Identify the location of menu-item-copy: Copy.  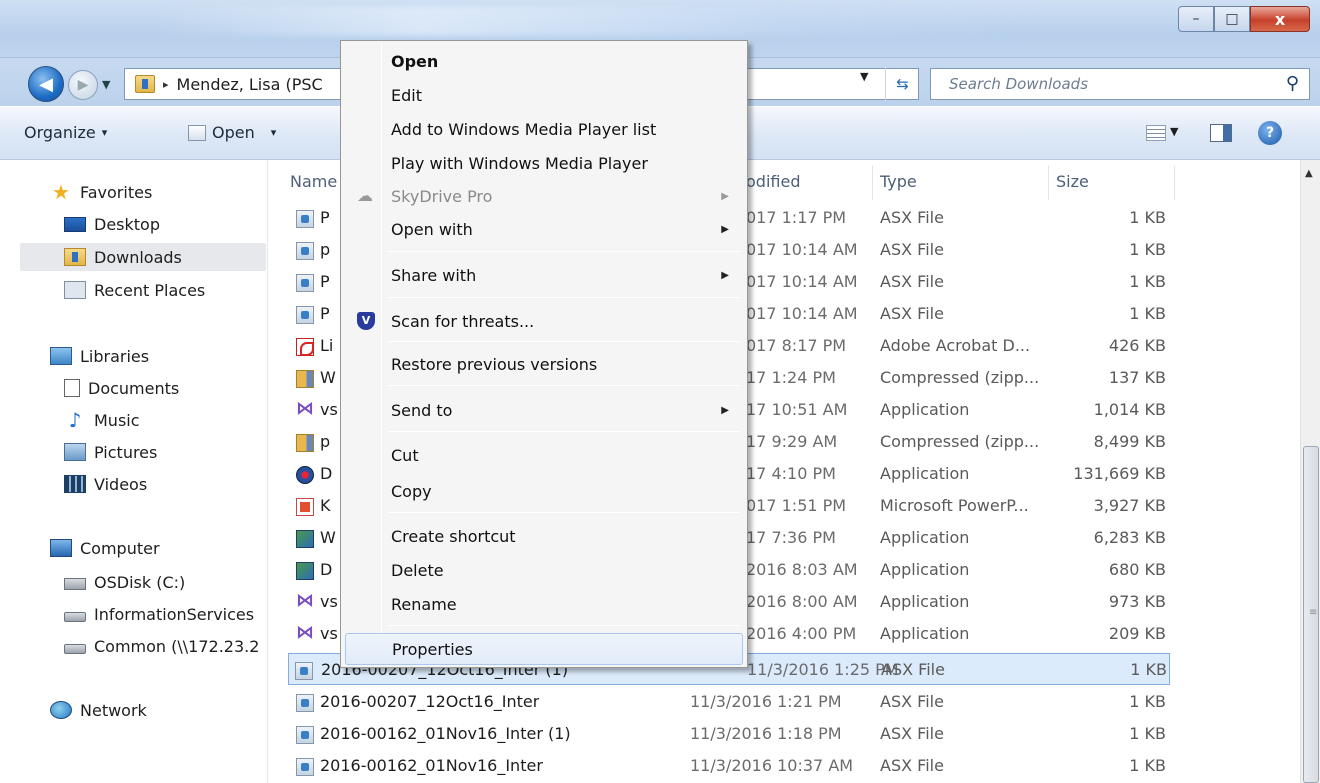
(544, 491).